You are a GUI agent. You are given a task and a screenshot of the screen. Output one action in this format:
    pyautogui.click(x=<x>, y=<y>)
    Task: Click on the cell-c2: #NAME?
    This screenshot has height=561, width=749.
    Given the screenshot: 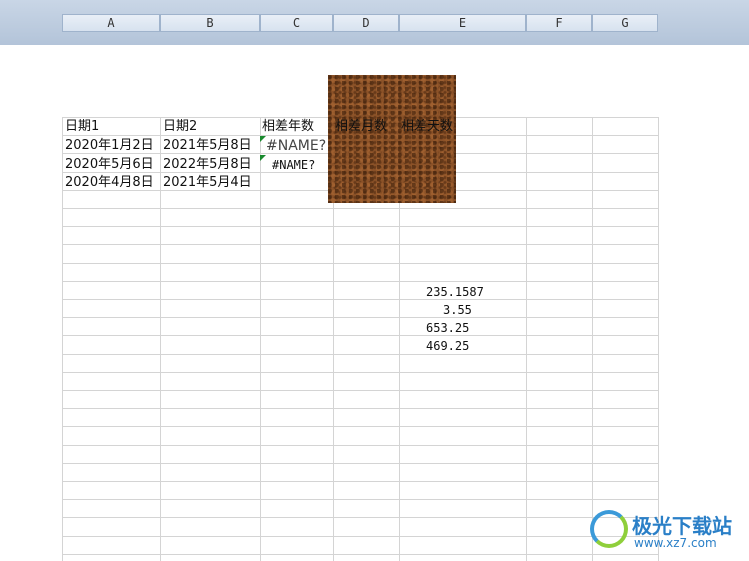 What is the action you would take?
    pyautogui.click(x=296, y=146)
    